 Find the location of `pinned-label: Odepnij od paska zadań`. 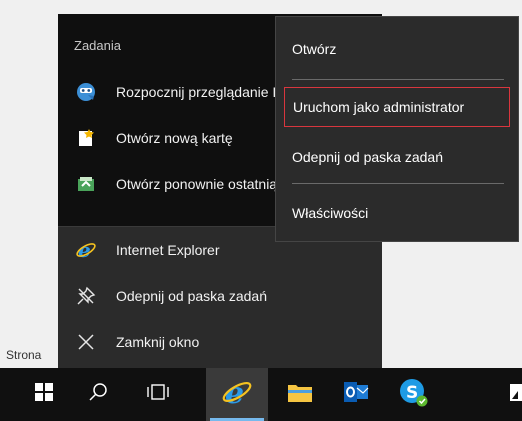

pinned-label: Odepnij od paska zadań is located at coordinates (191, 296).